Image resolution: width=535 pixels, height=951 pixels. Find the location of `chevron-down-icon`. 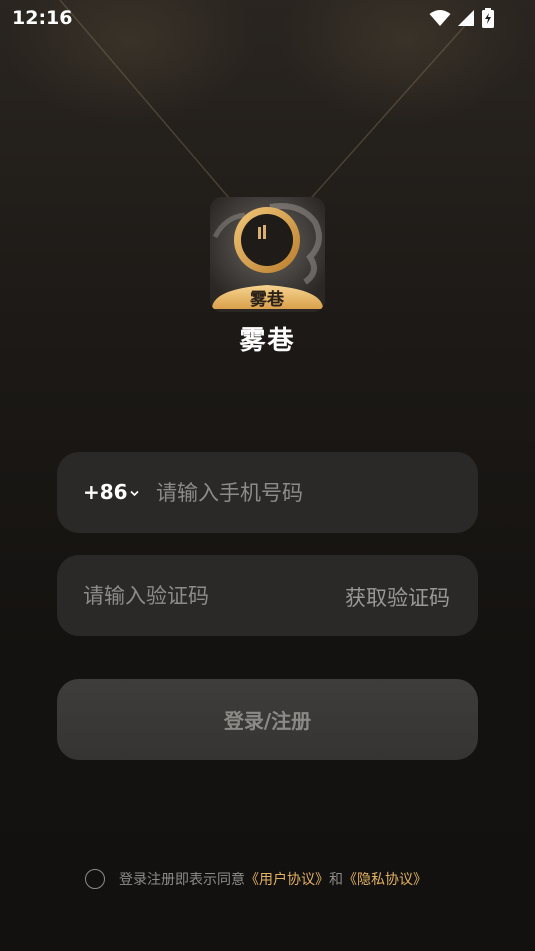

chevron-down-icon is located at coordinates (134, 493).